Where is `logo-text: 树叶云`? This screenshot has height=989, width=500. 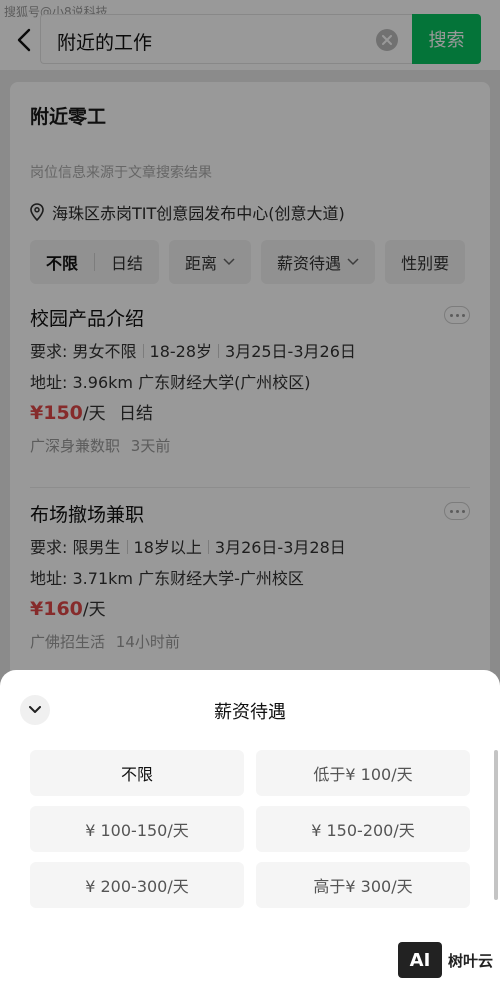
logo-text: 树叶云 is located at coordinates (471, 960).